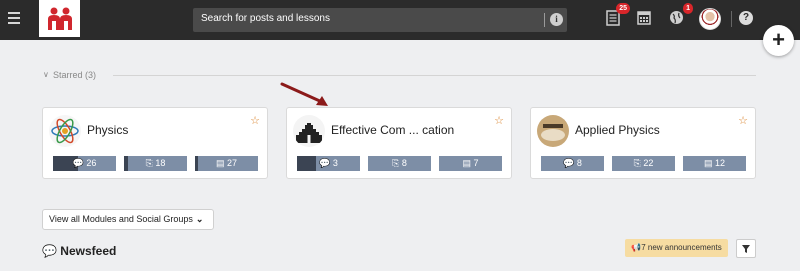 The width and height of the screenshot is (800, 271). What do you see at coordinates (676, 17) in the screenshot?
I see `globe-icon` at bounding box center [676, 17].